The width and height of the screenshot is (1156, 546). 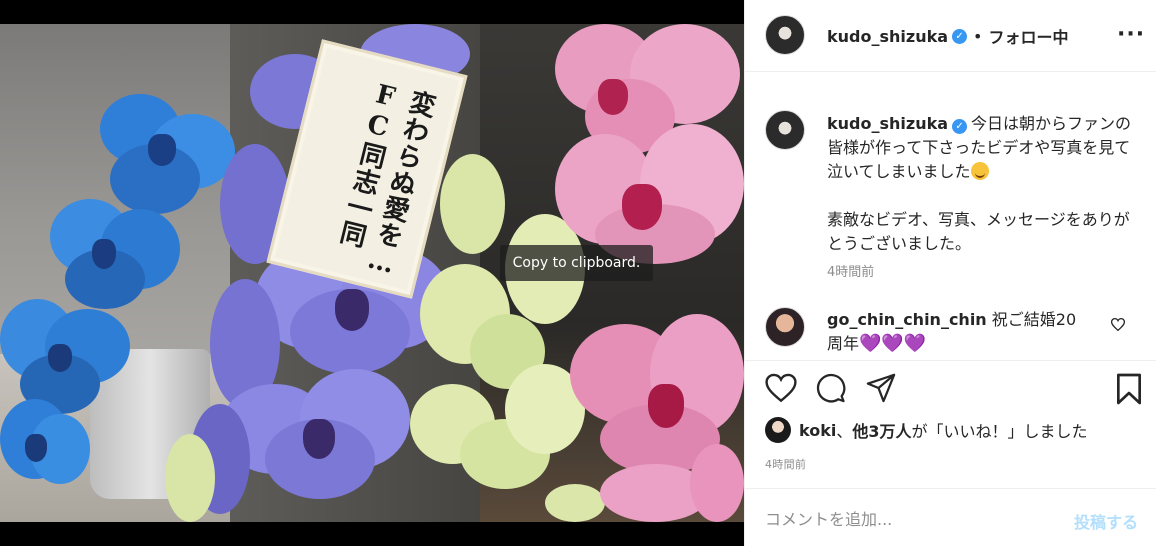 I want to click on caption-timestamp: 4時間前, so click(x=850, y=270).